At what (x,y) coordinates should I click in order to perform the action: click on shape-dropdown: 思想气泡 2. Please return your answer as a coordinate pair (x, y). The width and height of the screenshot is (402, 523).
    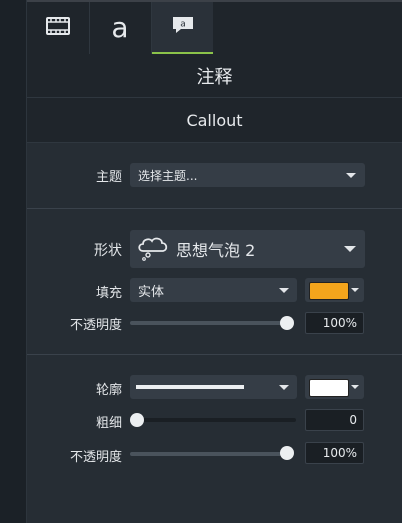
    Looking at the image, I should click on (247, 249).